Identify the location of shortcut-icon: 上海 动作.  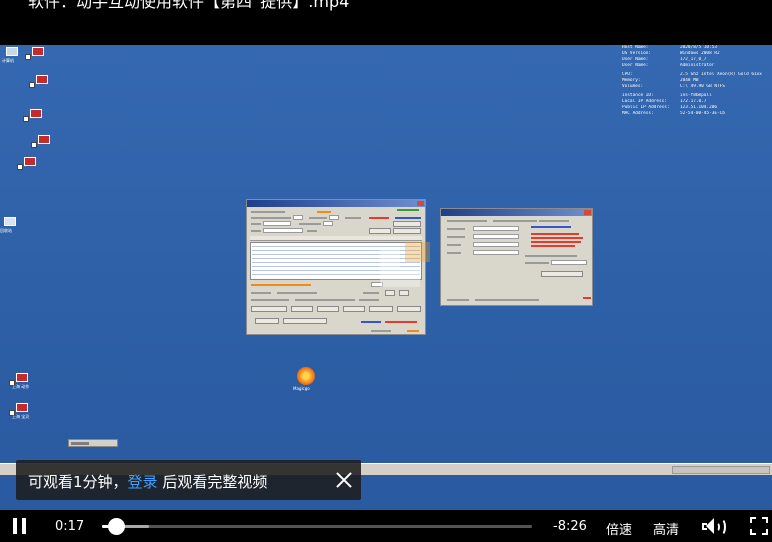
(20, 381).